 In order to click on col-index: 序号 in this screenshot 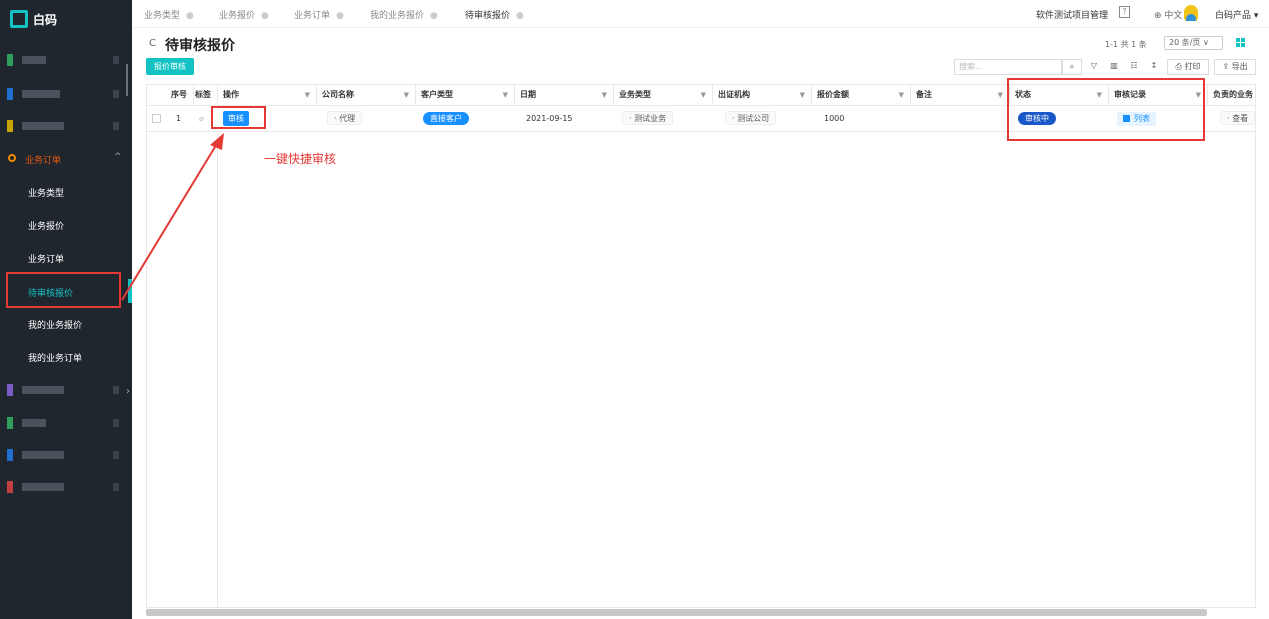, I will do `click(170, 95)`.